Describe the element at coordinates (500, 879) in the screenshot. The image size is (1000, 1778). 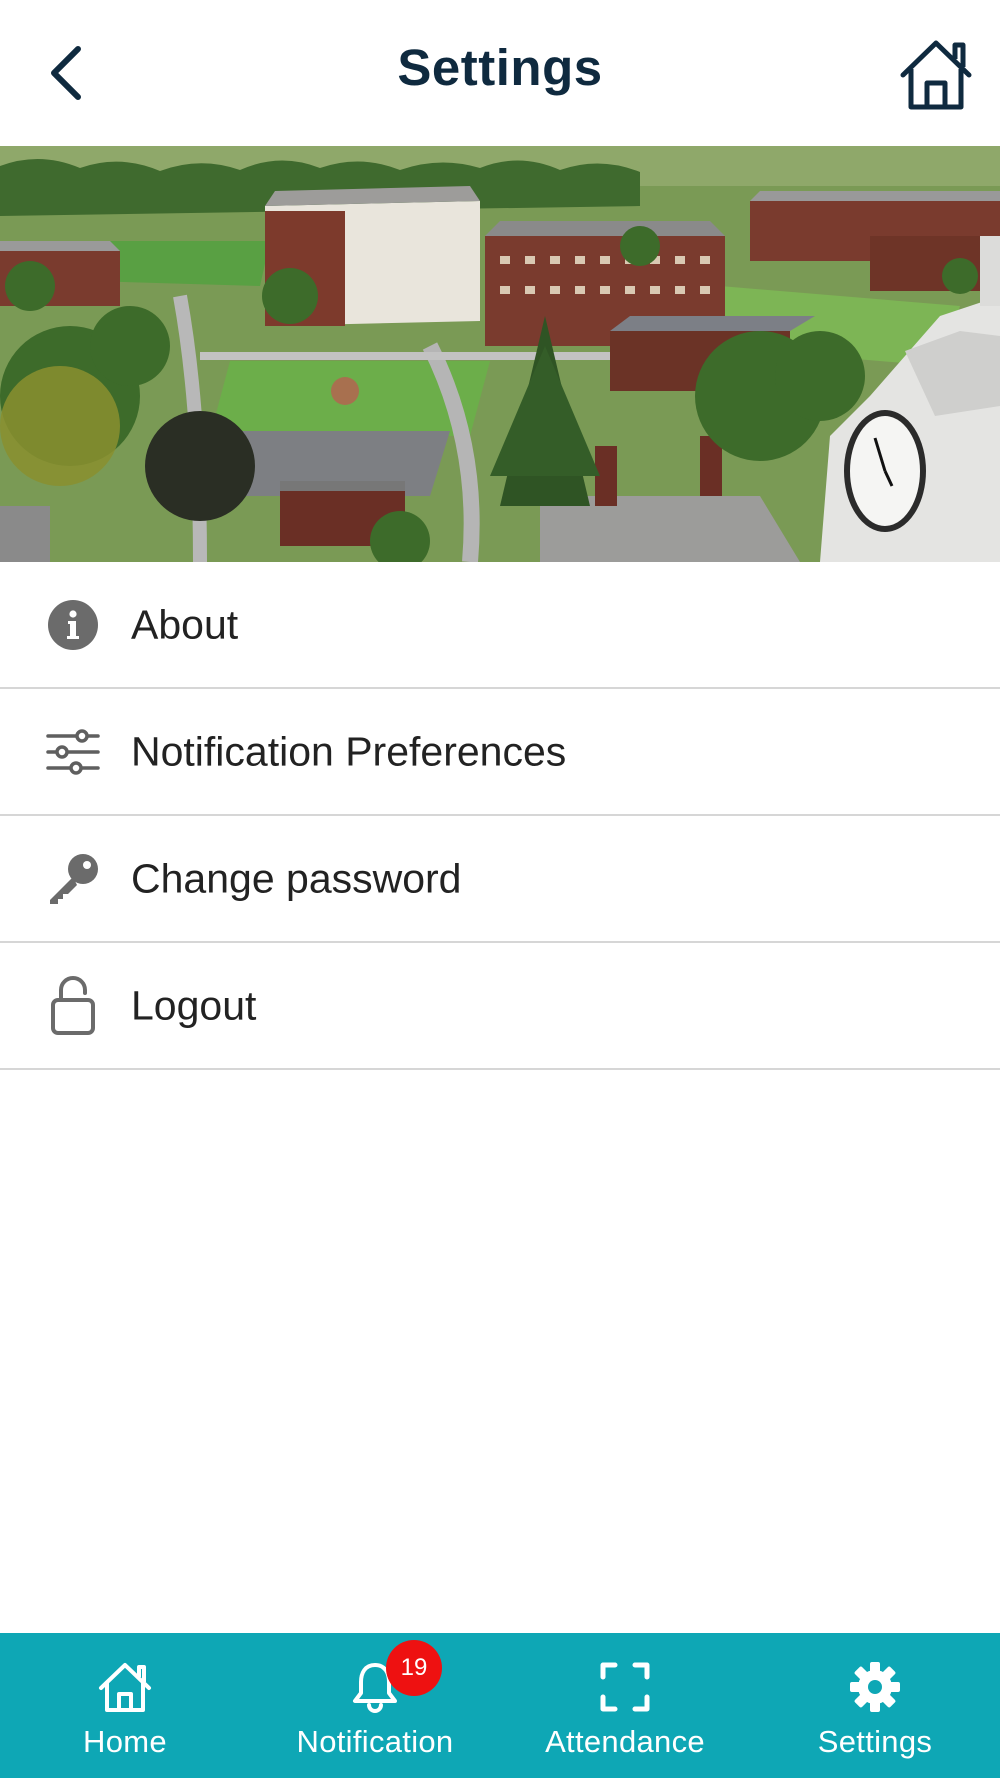
I see `menu-item-change-password: Change password` at that location.